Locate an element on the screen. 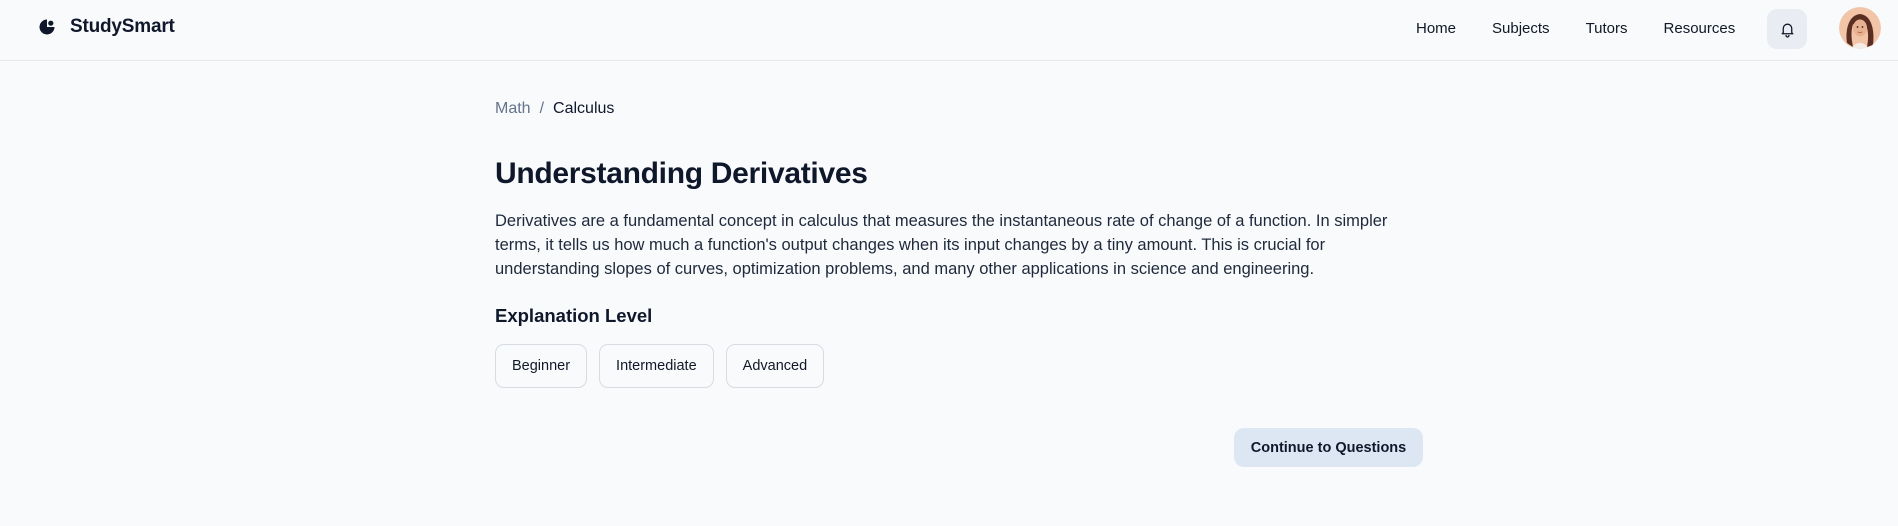 This screenshot has height=526, width=1898. avatar-image-icon is located at coordinates (1860, 28).